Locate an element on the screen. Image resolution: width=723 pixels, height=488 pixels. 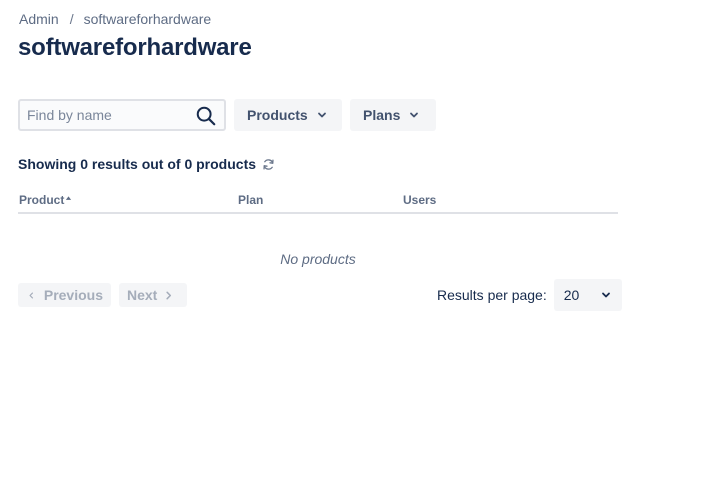
column-header-label: Users is located at coordinates (420, 200).